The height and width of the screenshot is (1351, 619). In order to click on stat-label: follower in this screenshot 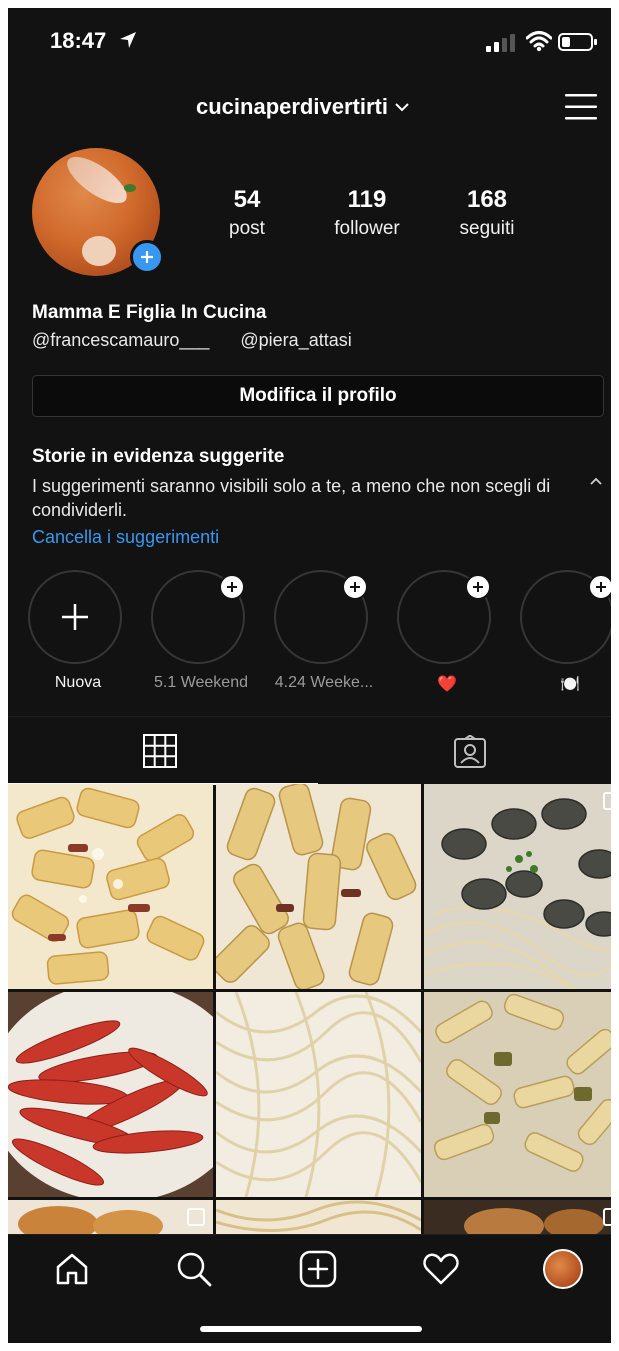, I will do `click(367, 228)`.